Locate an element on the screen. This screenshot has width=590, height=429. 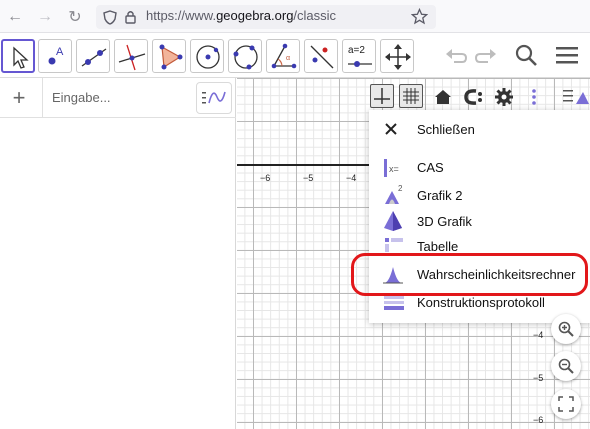
axes-icon is located at coordinates (382, 96).